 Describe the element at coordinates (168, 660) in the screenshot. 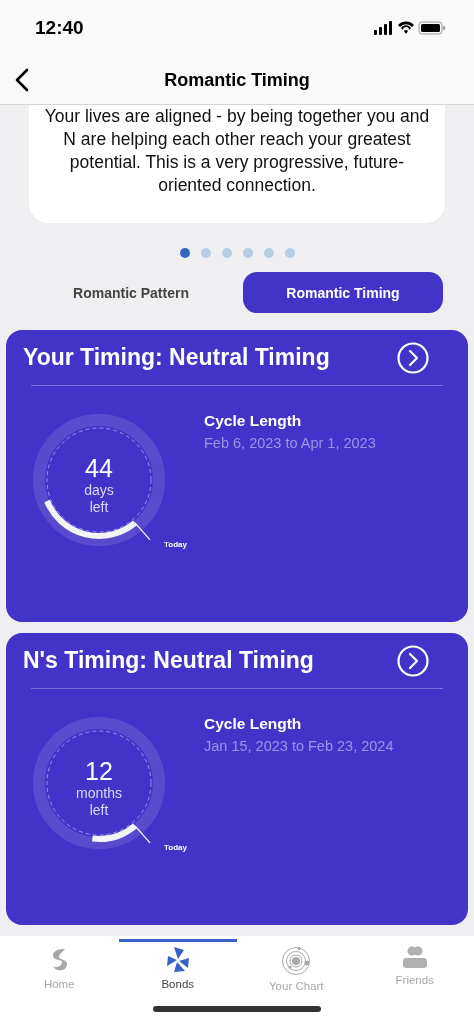

I see `timing-title: N's Timing: Neutral Timing` at that location.